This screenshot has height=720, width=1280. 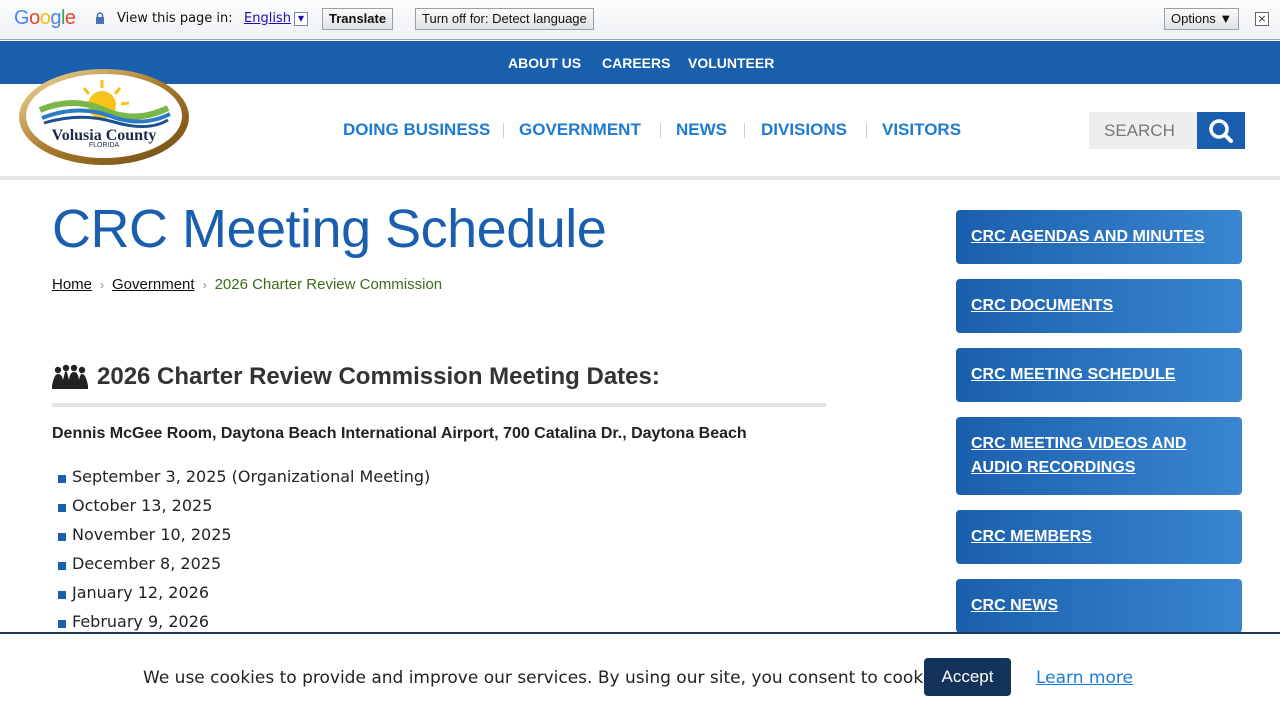 I want to click on accept-cookies-button: Accept, so click(x=967, y=677).